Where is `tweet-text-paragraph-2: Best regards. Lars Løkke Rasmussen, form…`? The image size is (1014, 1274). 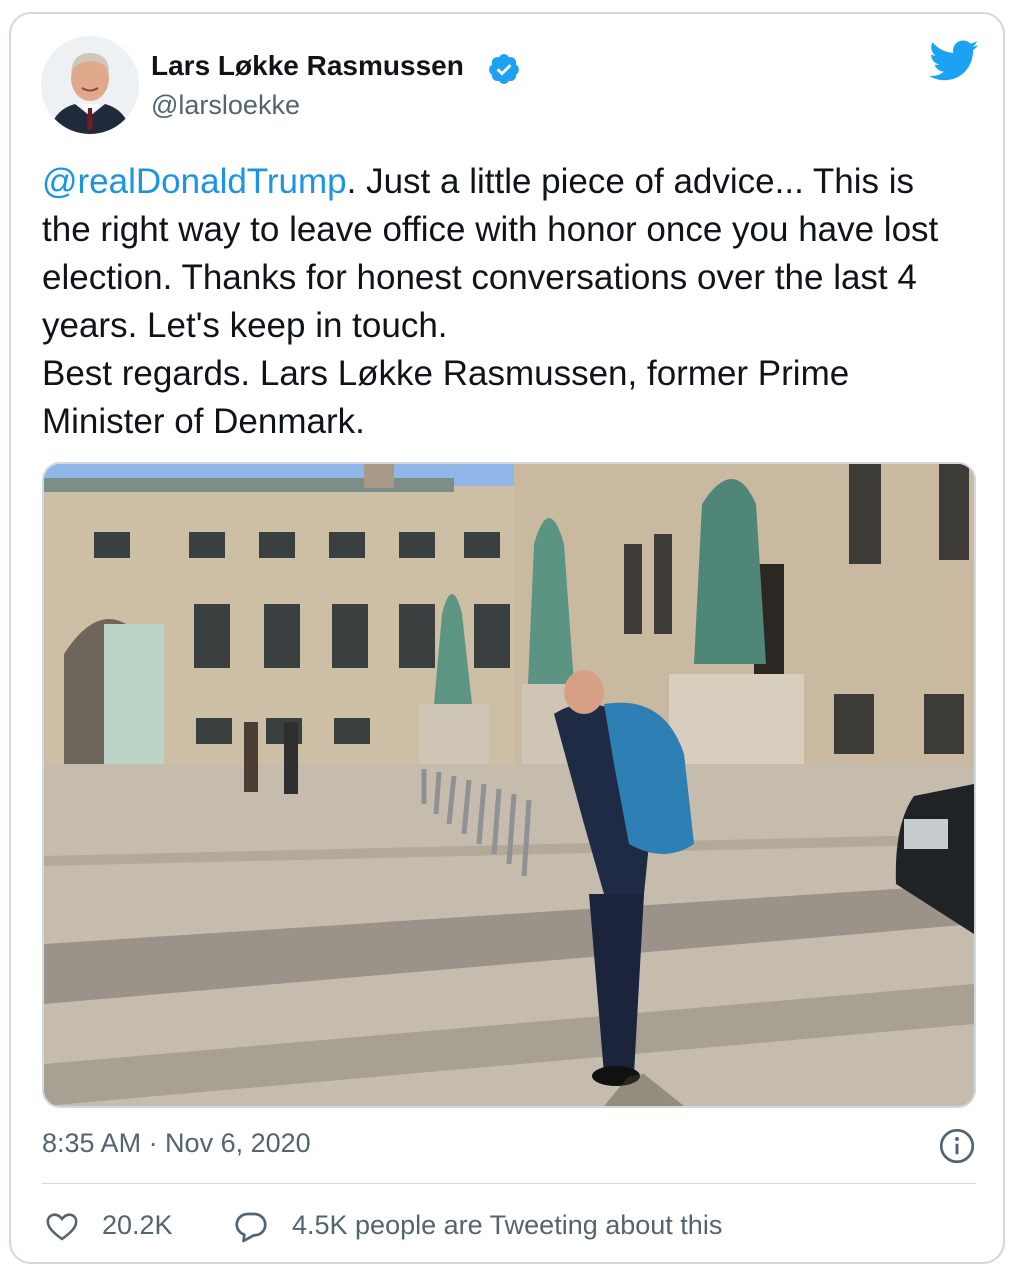
tweet-text-paragraph-2: Best regards. Lars Løkke Rasmussen, form… is located at coordinates (446, 397).